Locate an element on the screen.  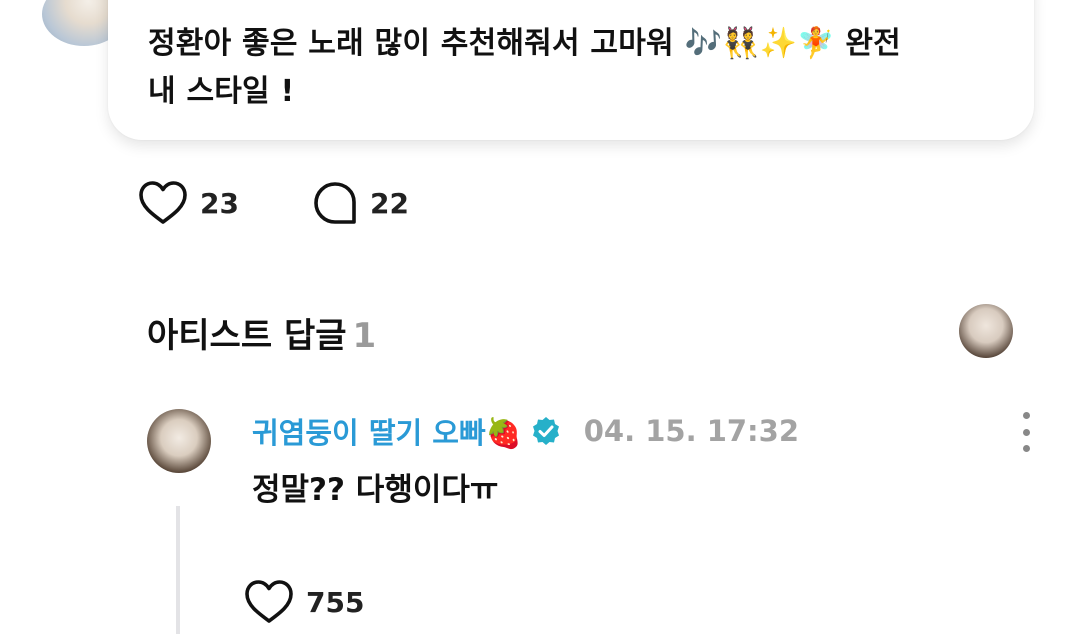
artist-replies-heading: 아티스트 답글 1 is located at coordinates (261, 332).